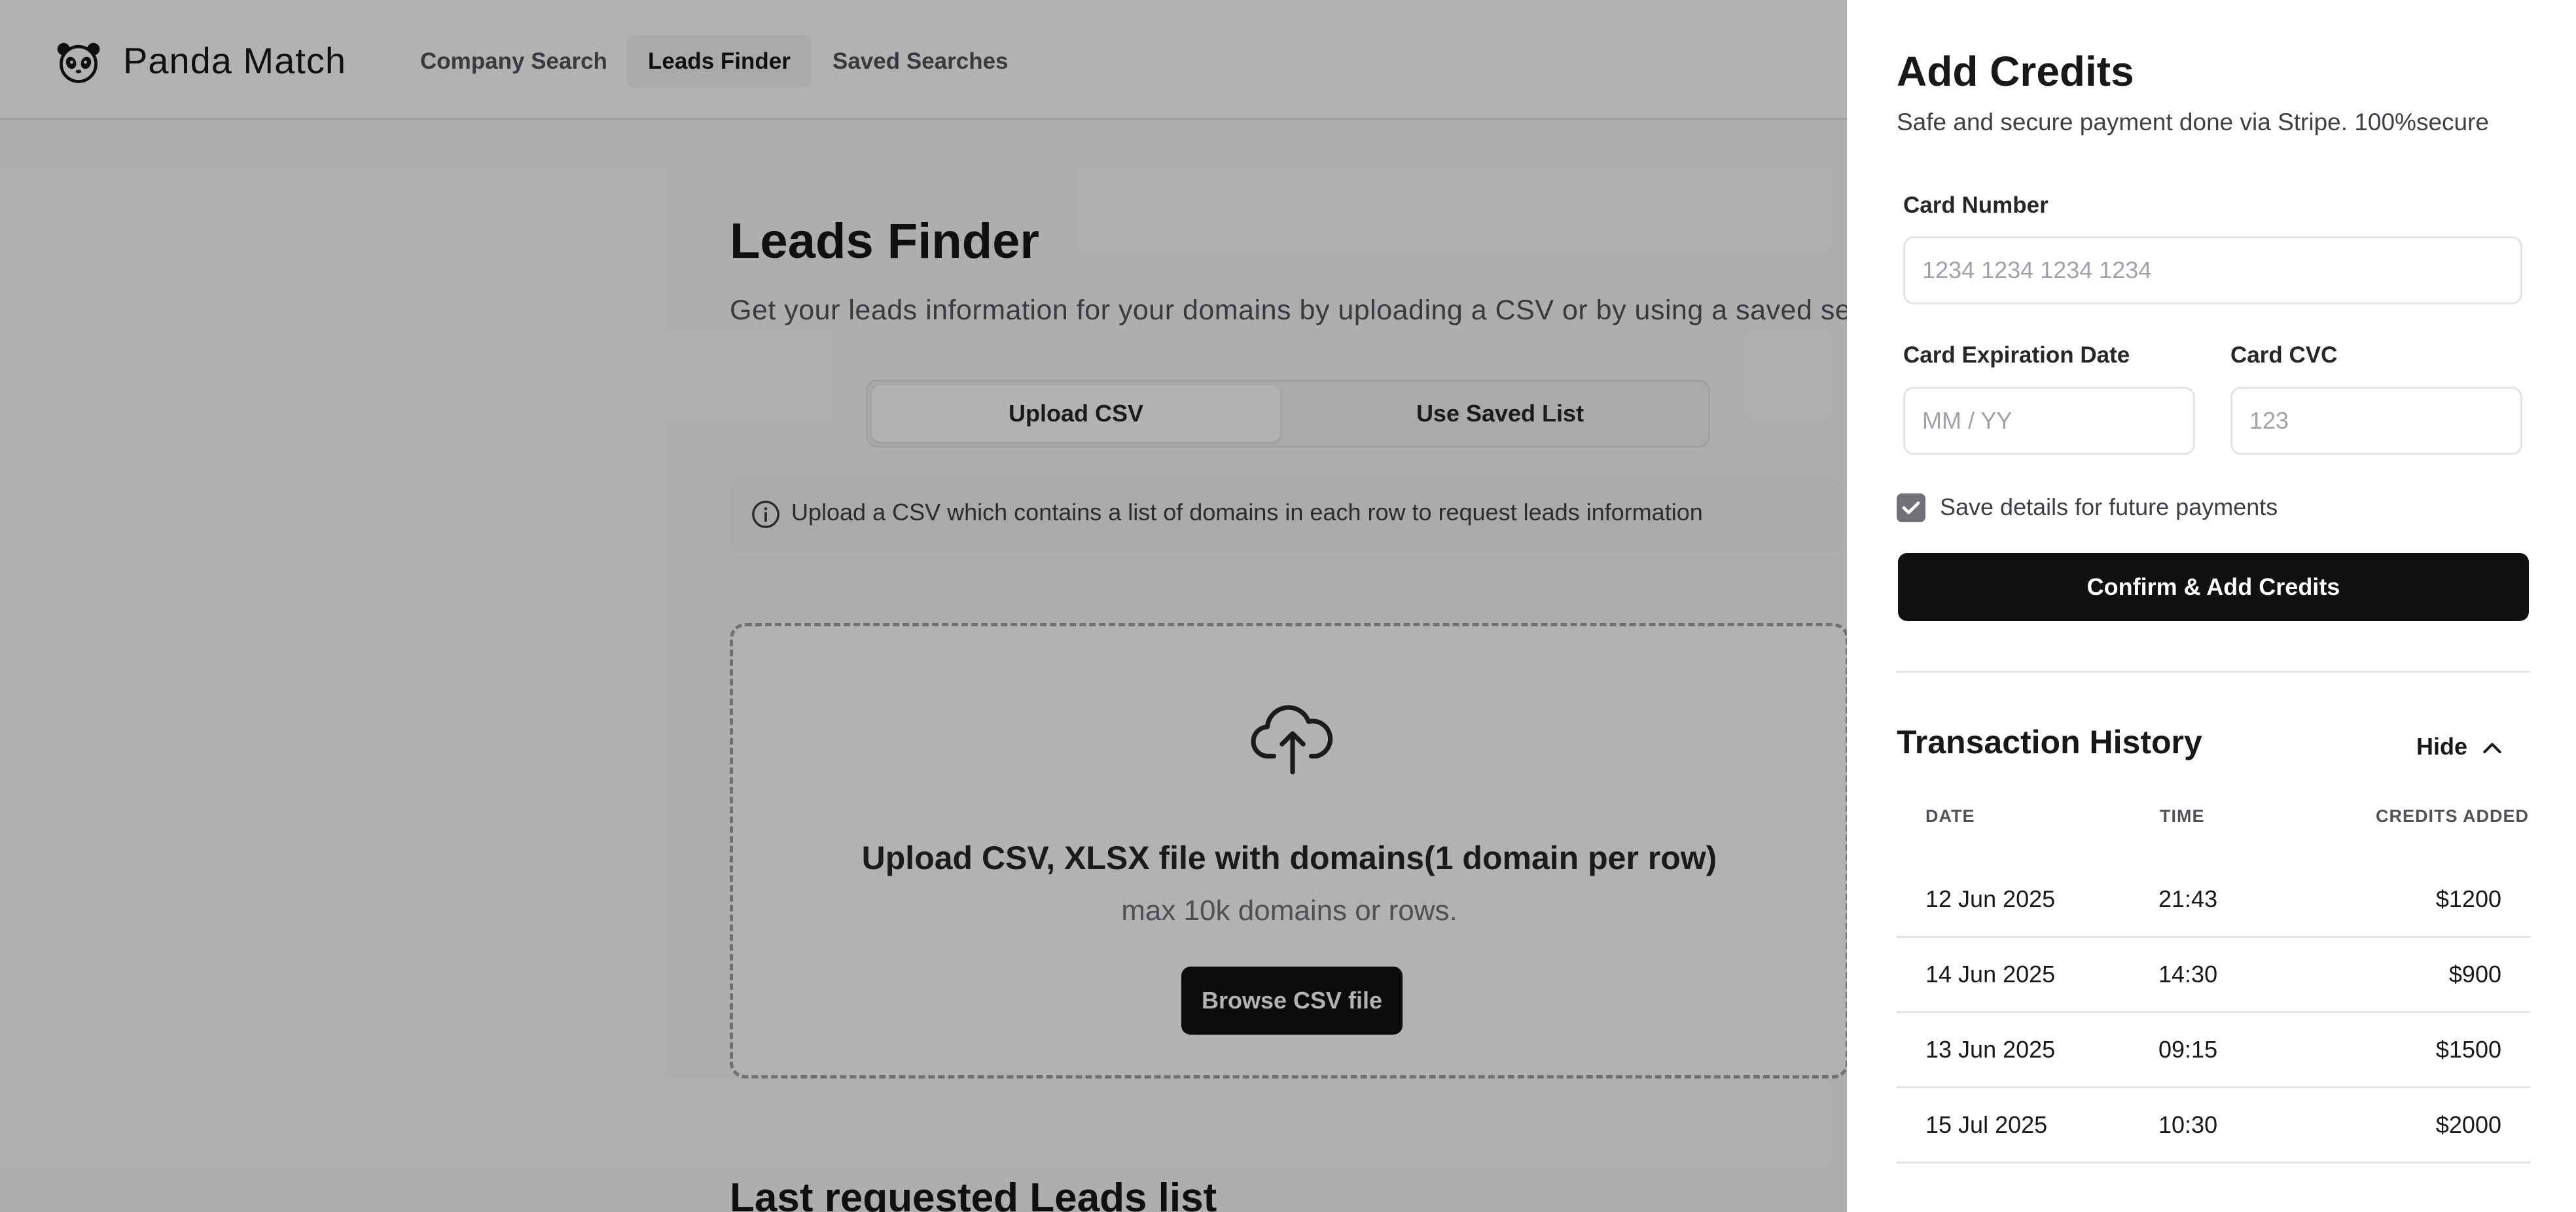 The height and width of the screenshot is (1212, 2576). What do you see at coordinates (2468, 898) in the screenshot?
I see `transaction-credits: $1200` at bounding box center [2468, 898].